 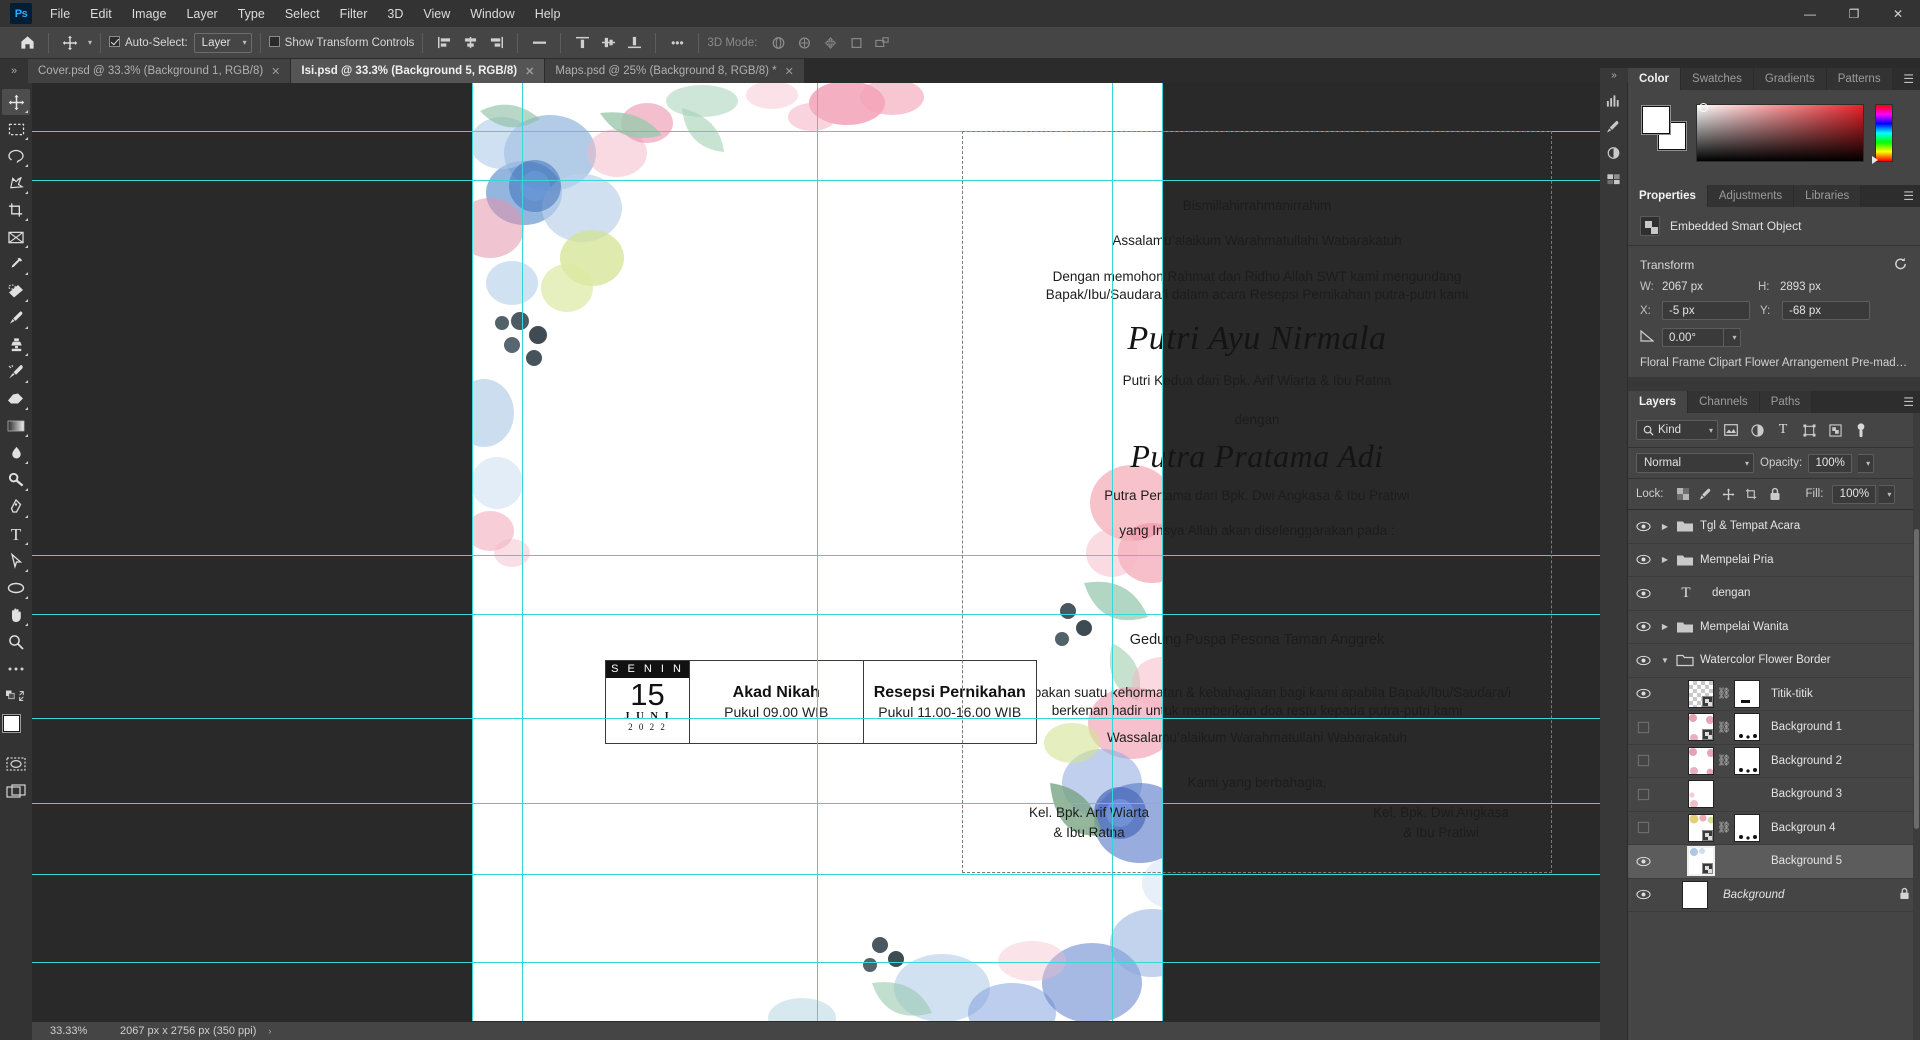 I want to click on more-options-icon: •••, so click(x=677, y=43).